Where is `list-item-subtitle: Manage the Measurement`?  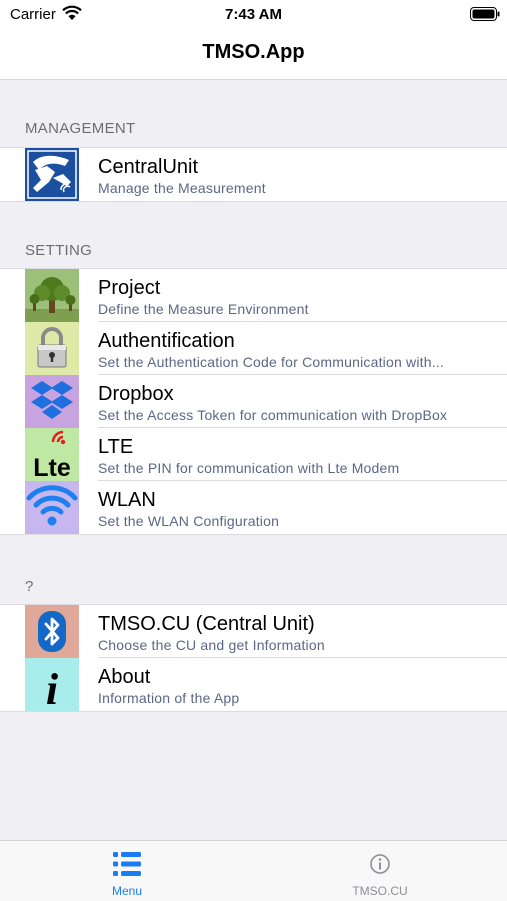
list-item-subtitle: Manage the Measurement is located at coordinates (182, 188).